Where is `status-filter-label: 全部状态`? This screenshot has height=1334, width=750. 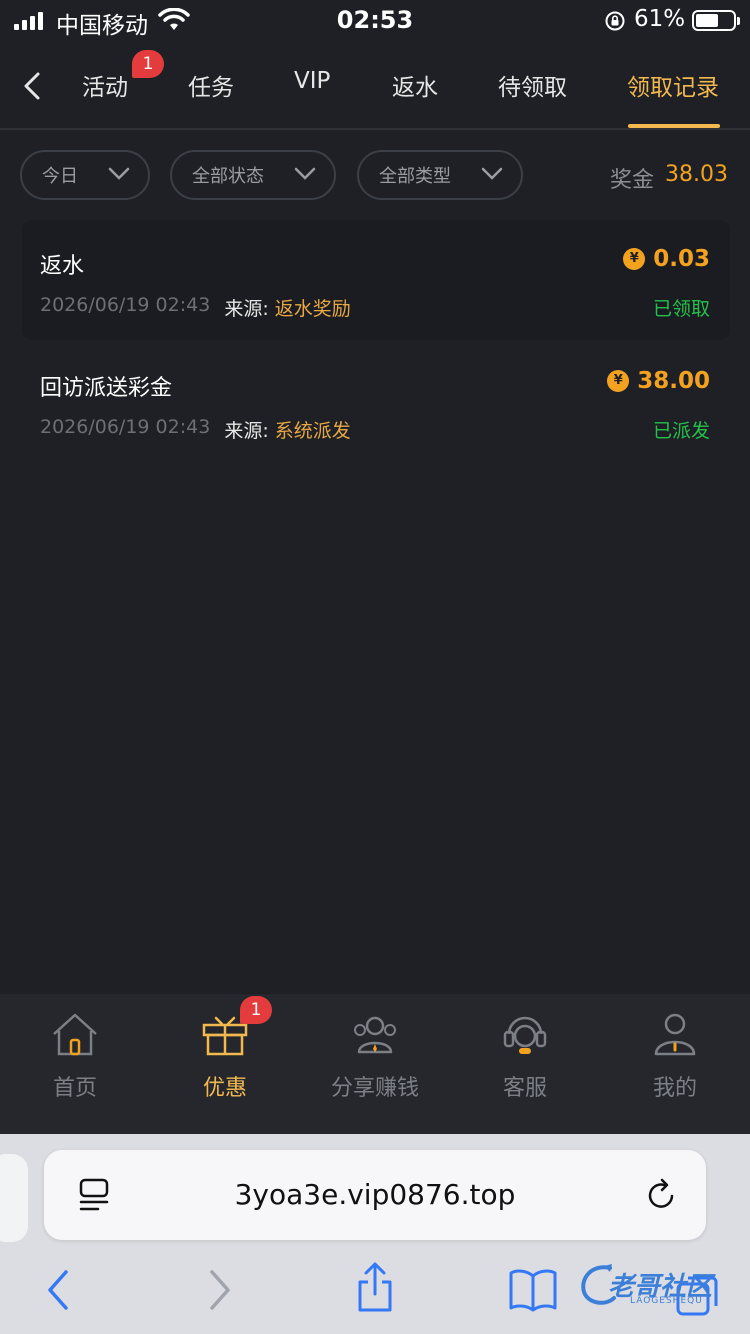 status-filter-label: 全部状态 is located at coordinates (228, 176).